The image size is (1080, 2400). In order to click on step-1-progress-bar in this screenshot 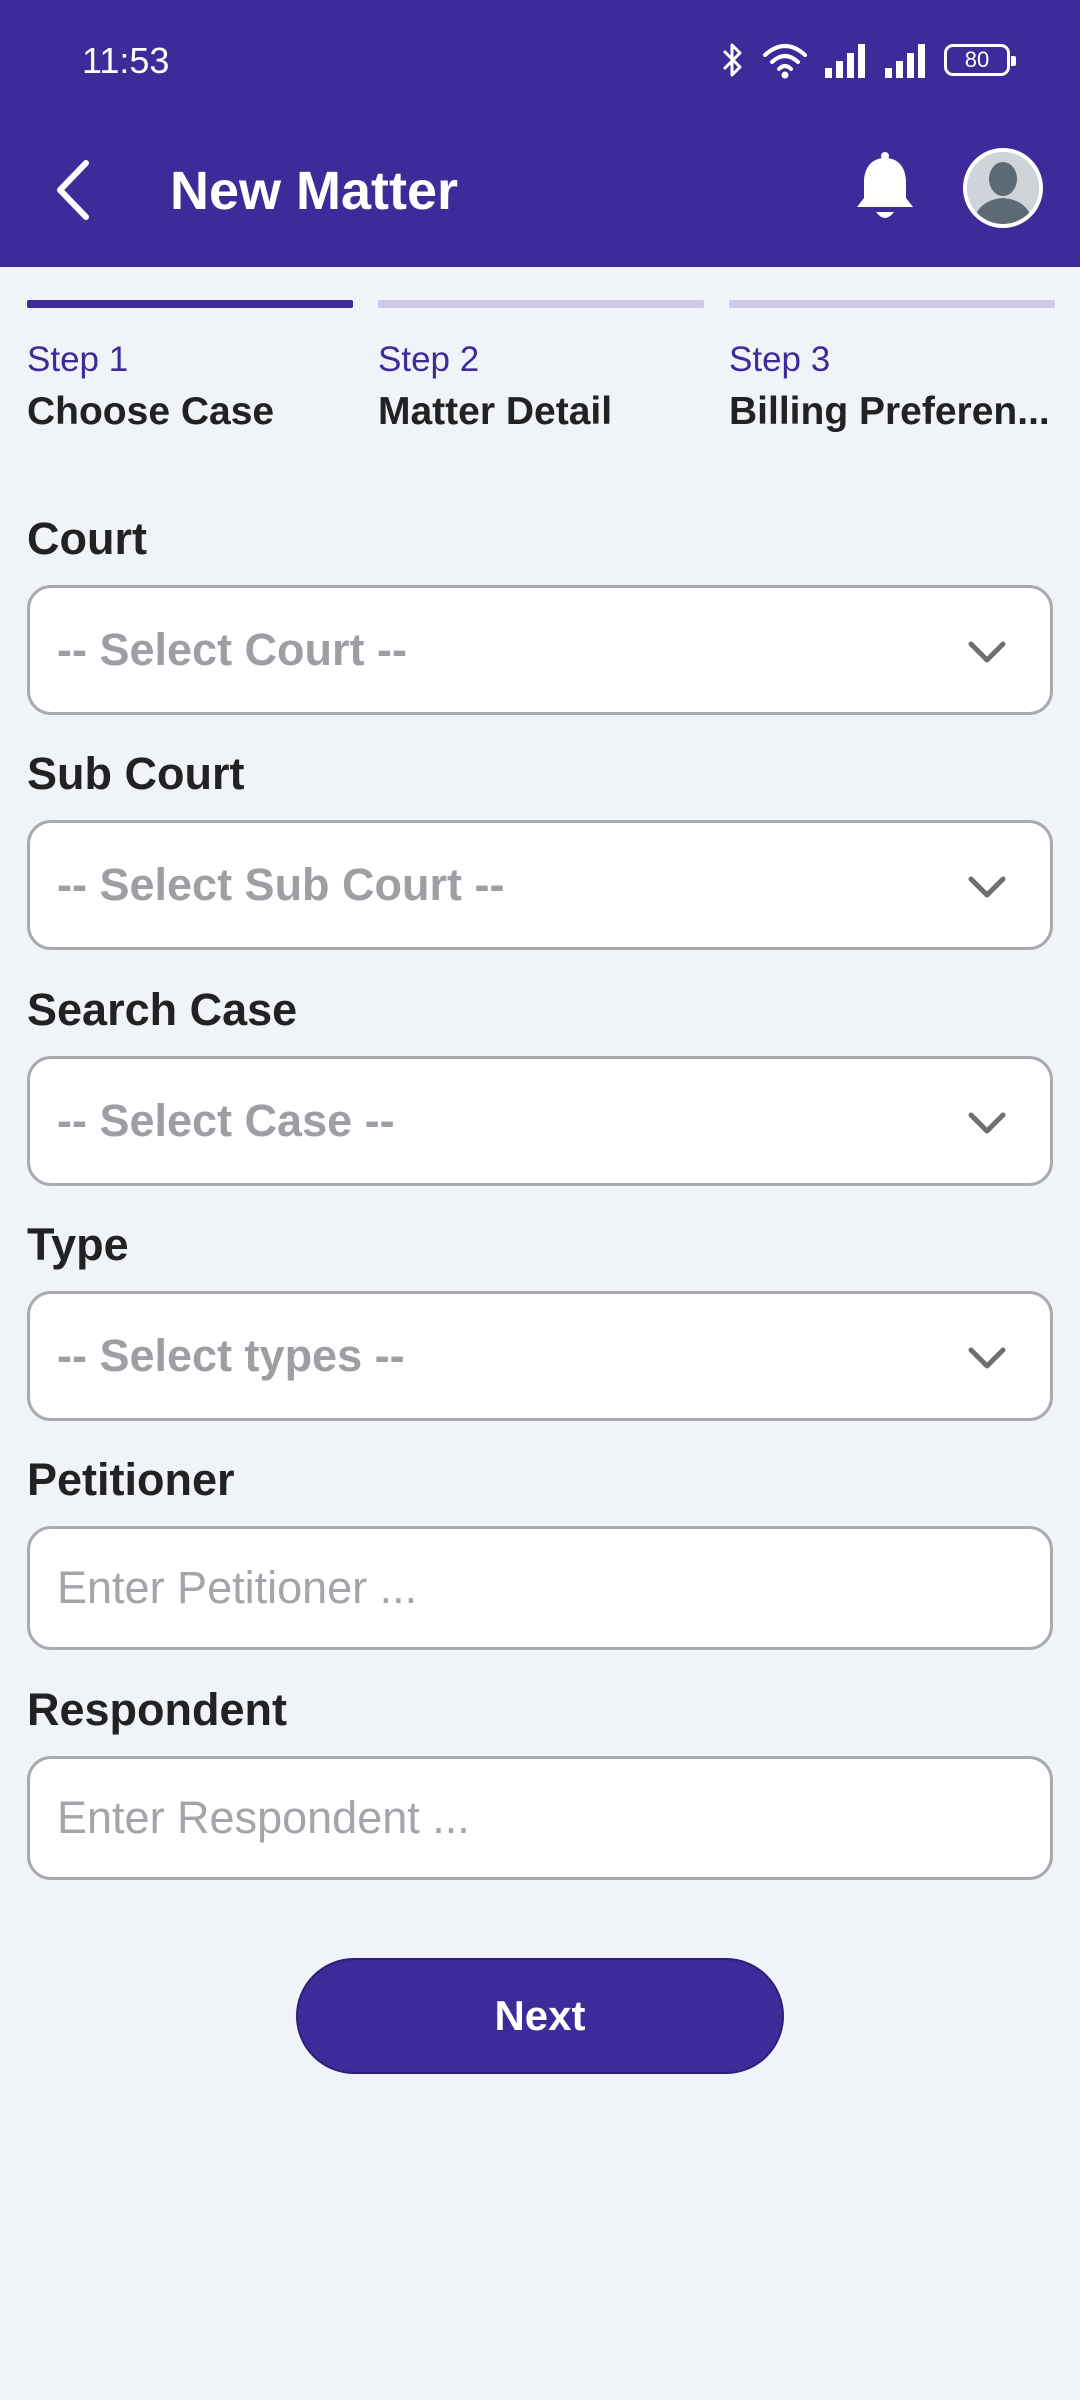, I will do `click(190, 304)`.